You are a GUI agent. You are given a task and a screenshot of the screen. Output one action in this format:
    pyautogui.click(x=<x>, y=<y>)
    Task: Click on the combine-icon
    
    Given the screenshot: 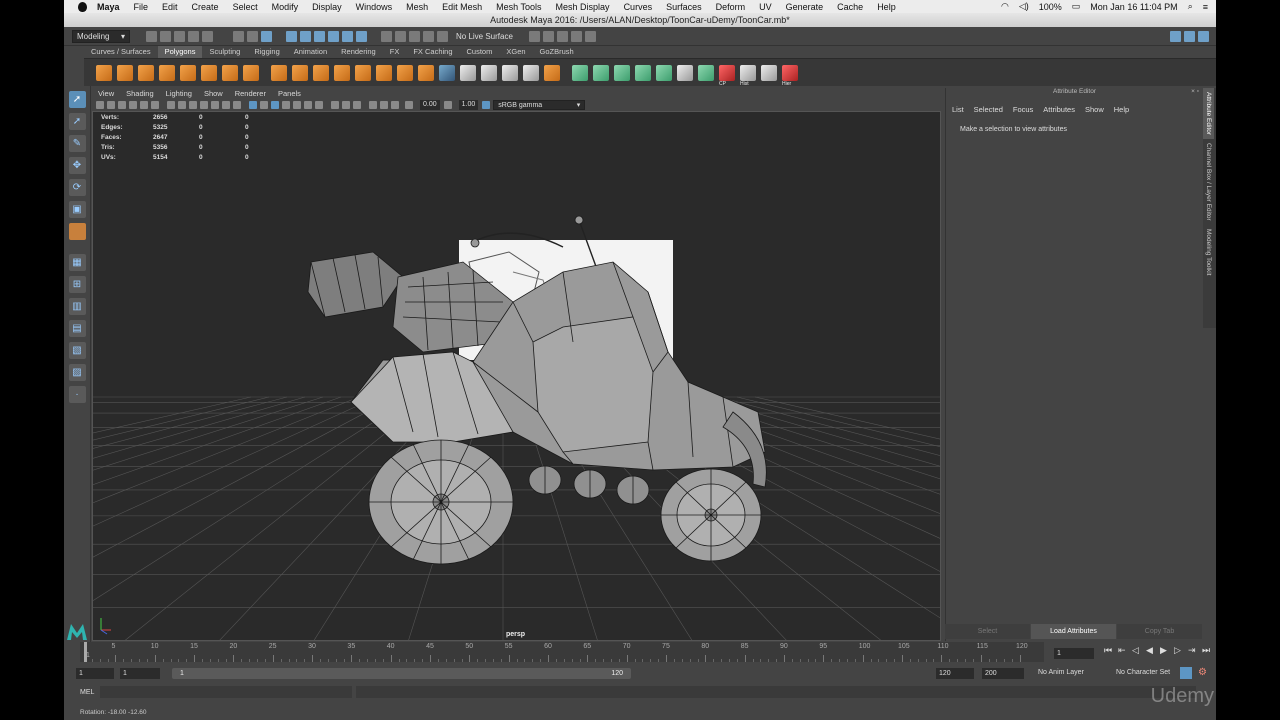 What is the action you would take?
    pyautogui.click(x=279, y=72)
    